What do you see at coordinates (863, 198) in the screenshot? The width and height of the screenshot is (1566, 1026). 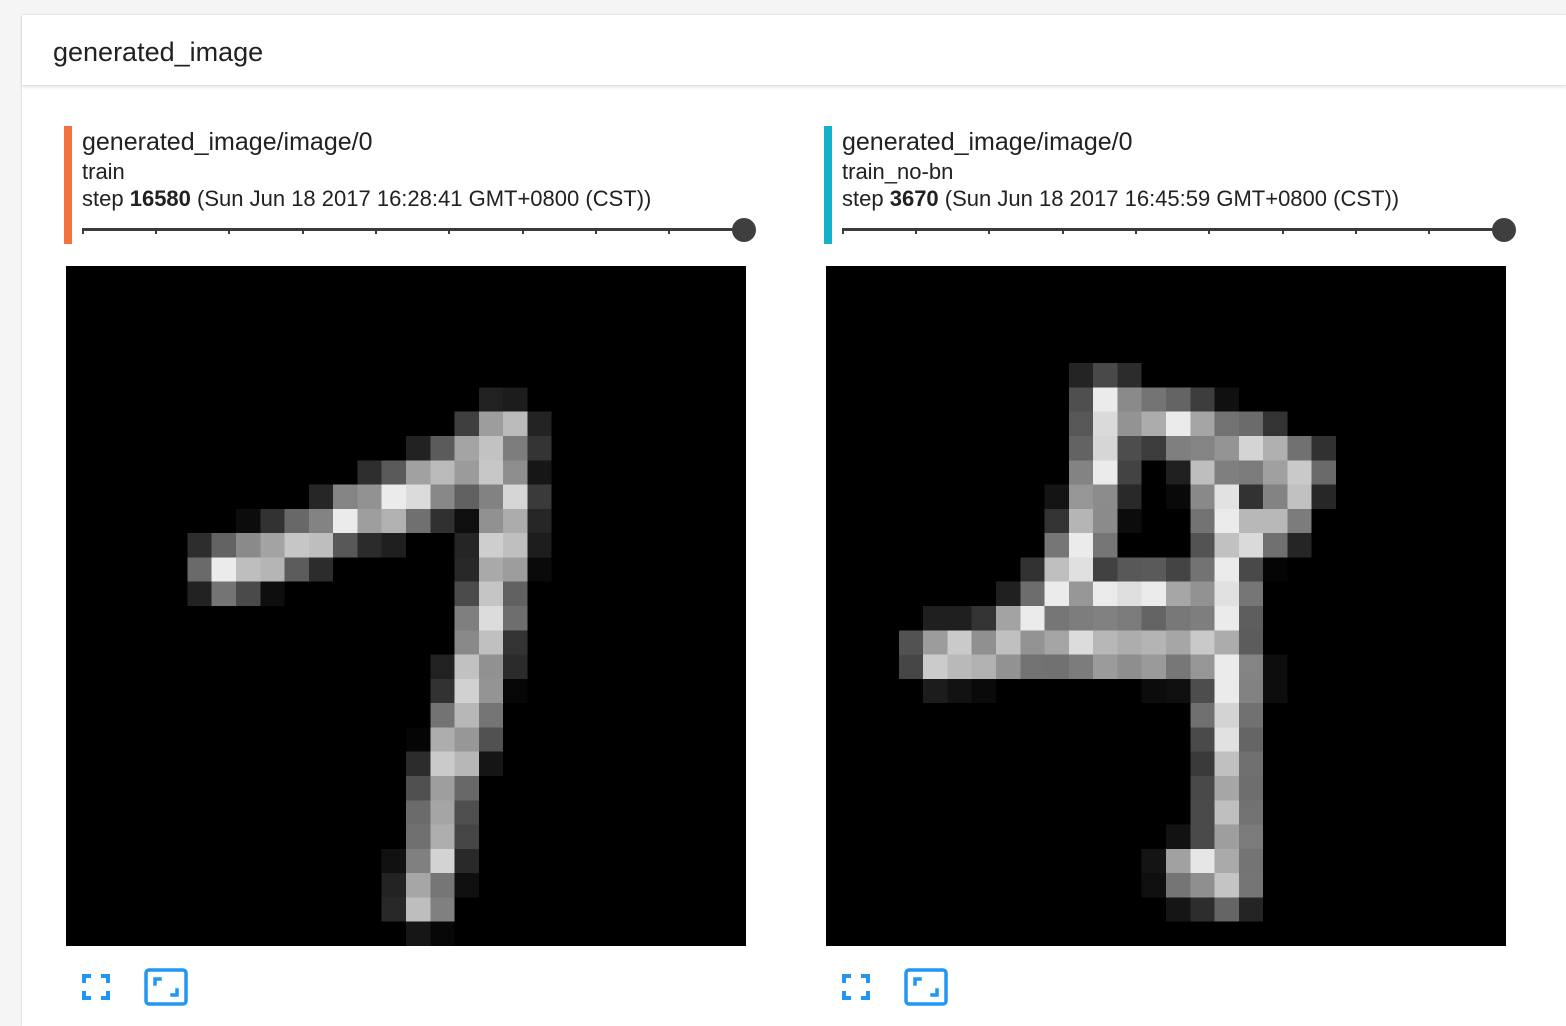 I see `step-label: step` at bounding box center [863, 198].